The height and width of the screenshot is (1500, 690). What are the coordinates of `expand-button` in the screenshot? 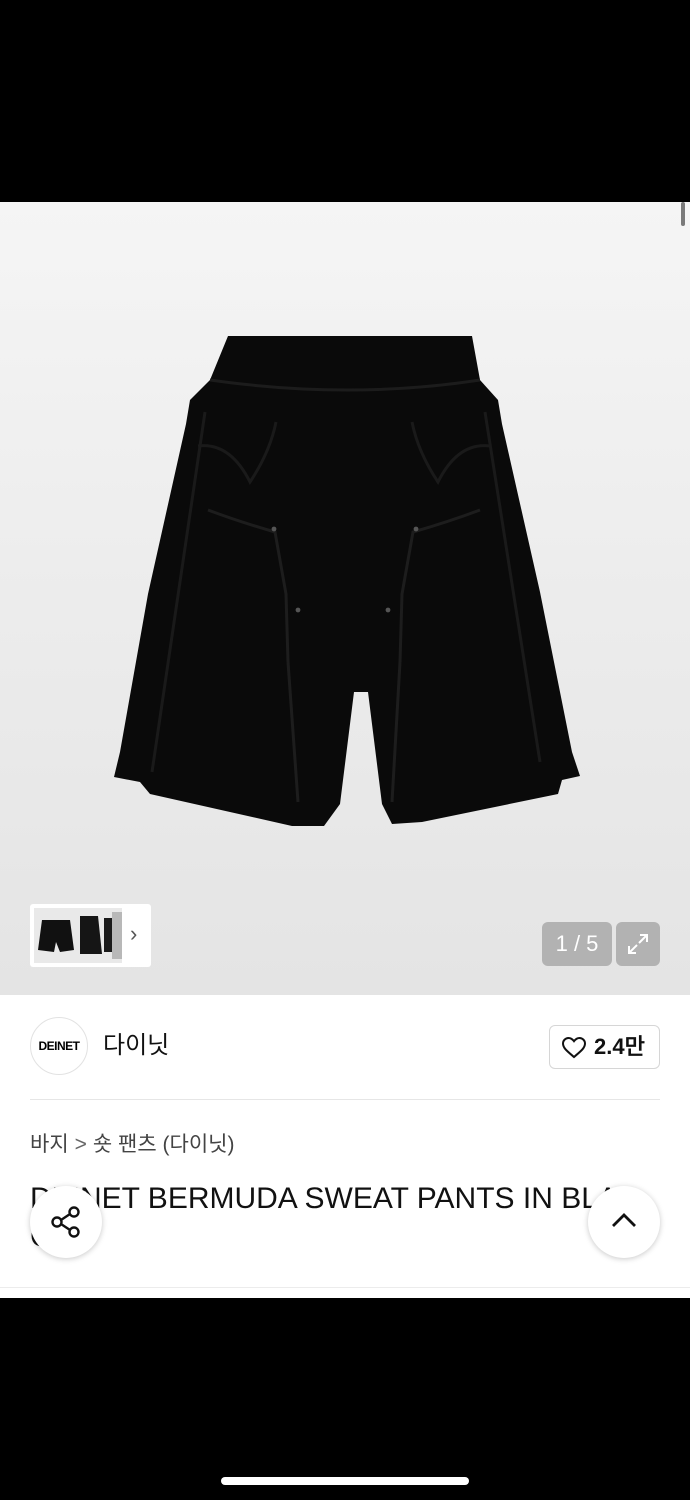 It's located at (638, 944).